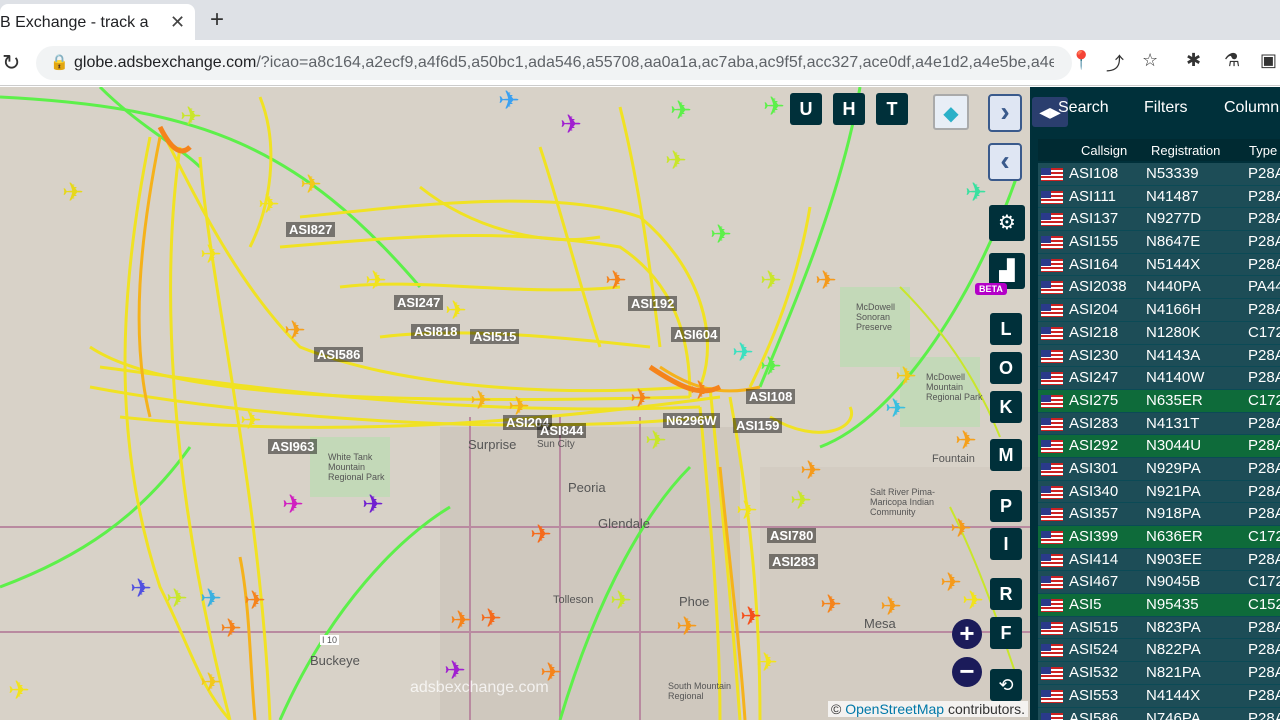 The height and width of the screenshot is (720, 1280). What do you see at coordinates (951, 112) in the screenshot?
I see `map-layers-icon: ◆` at bounding box center [951, 112].